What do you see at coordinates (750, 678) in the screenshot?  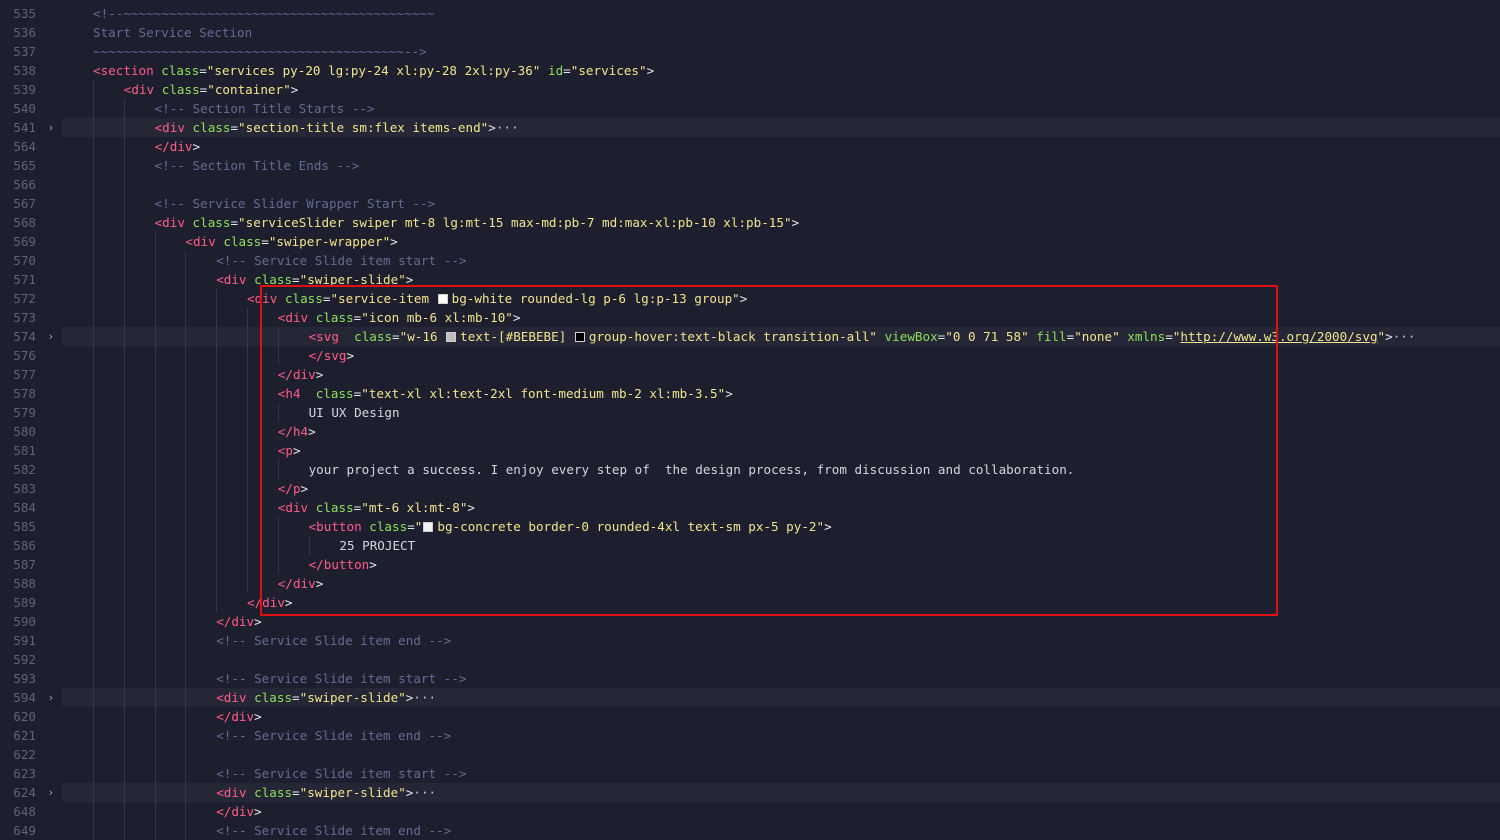 I see `code-line: 593 <!-- Service Slide item start -->` at bounding box center [750, 678].